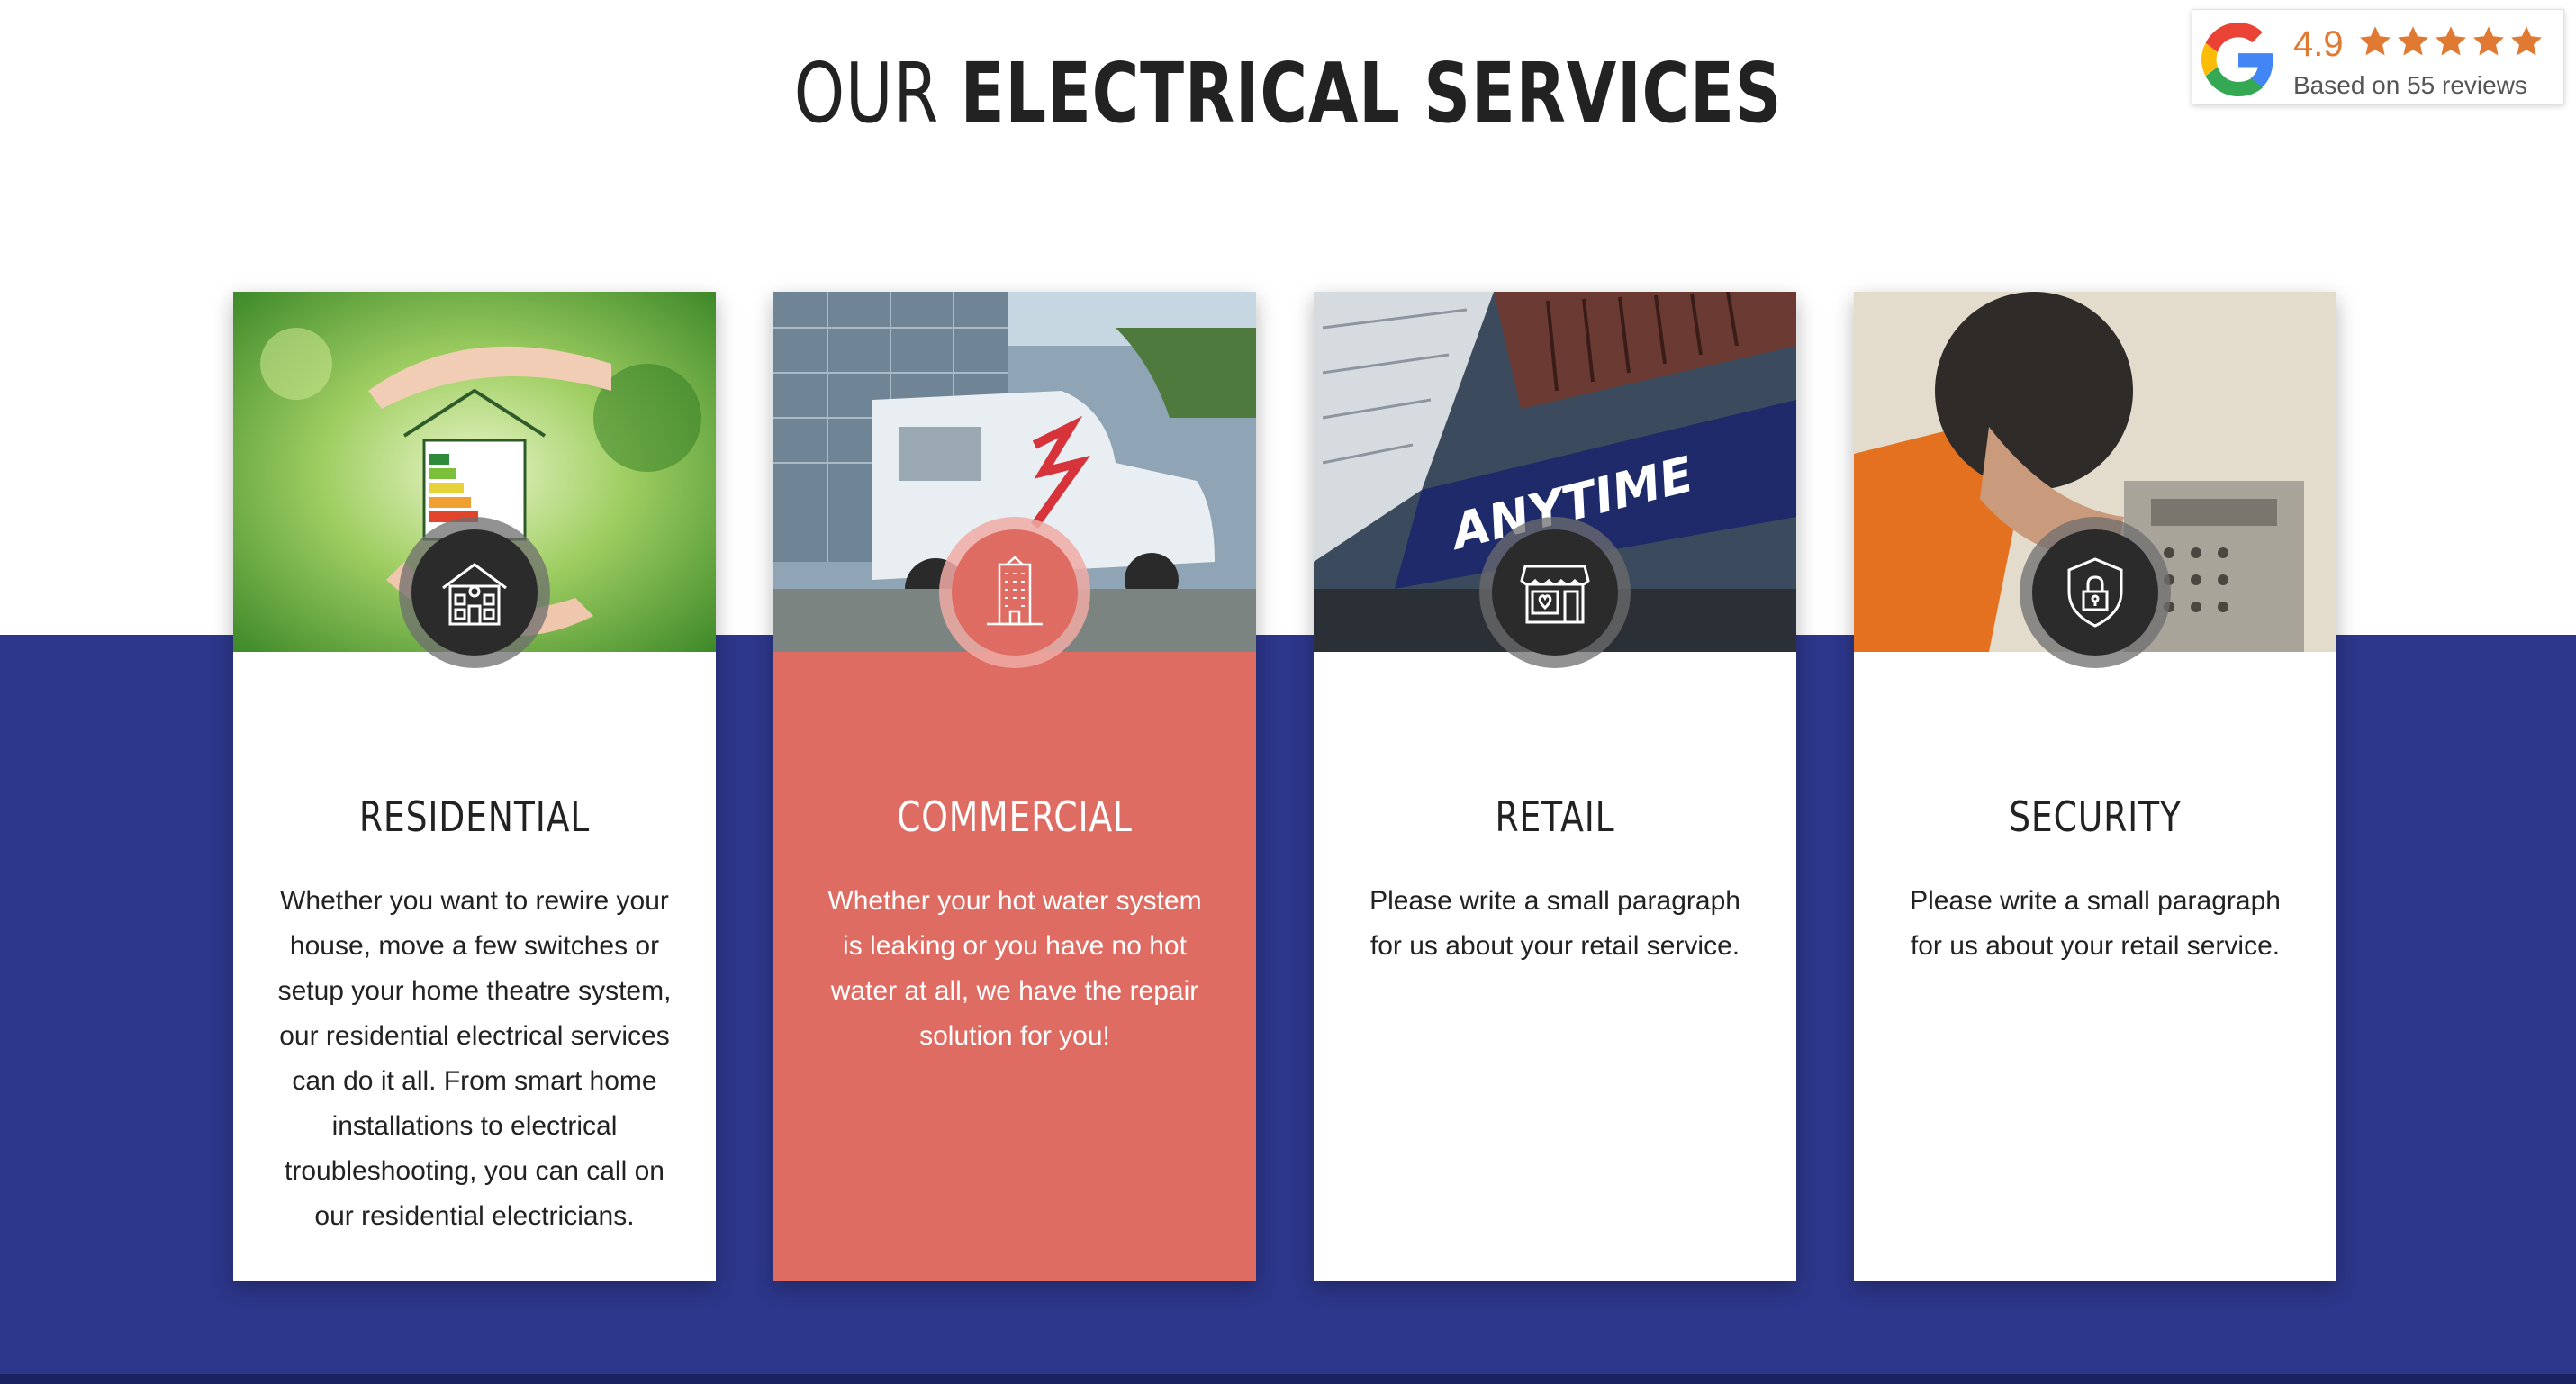  I want to click on residential-icon-ring, so click(474, 592).